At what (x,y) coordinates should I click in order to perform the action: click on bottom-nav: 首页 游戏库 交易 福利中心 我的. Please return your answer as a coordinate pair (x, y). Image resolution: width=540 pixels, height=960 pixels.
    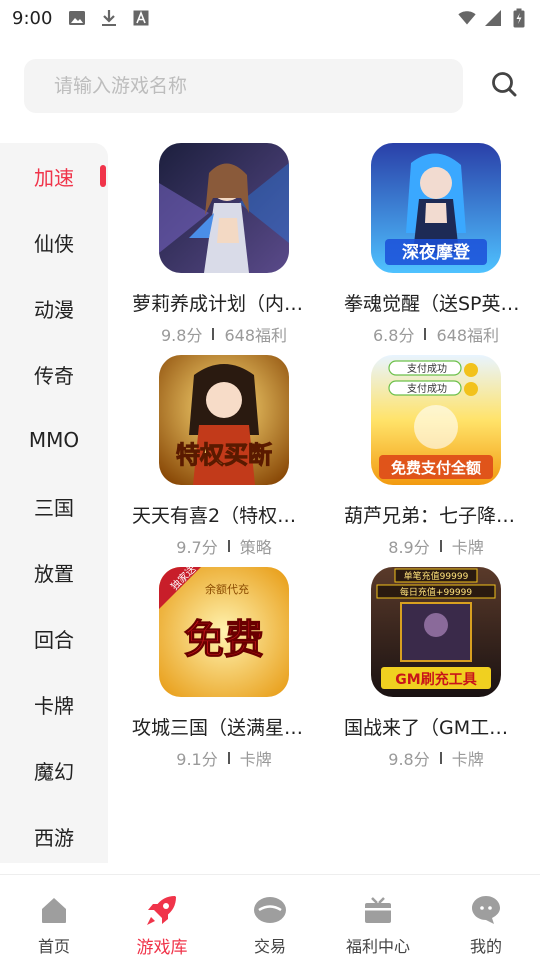
    Looking at the image, I should click on (270, 917).